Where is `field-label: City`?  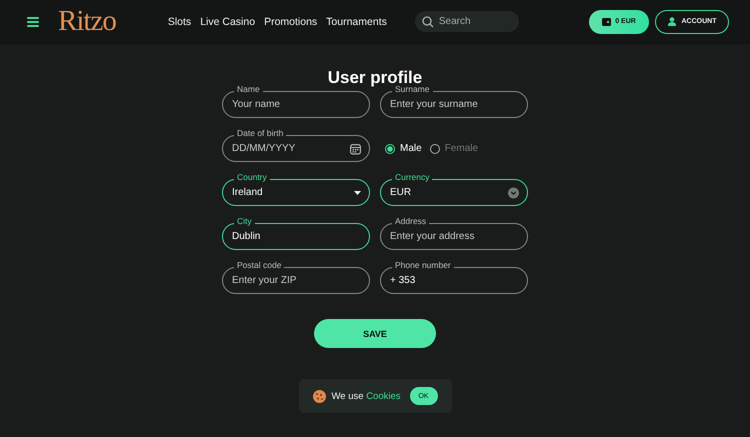
field-label: City is located at coordinates (244, 221).